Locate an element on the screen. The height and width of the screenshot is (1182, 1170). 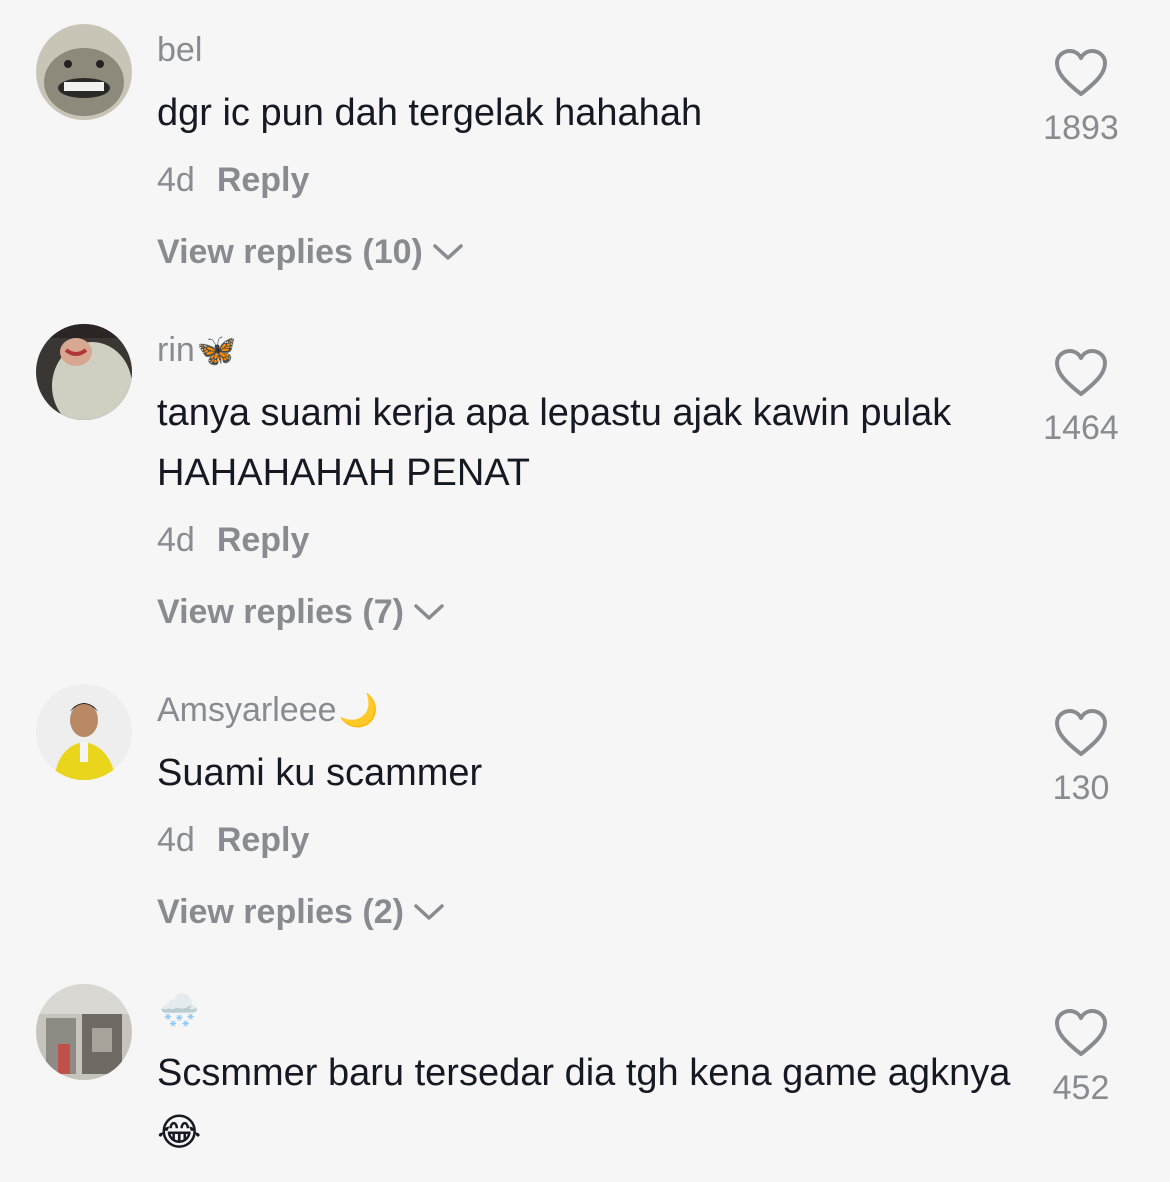
man-yellow-jacket-avatar-icon is located at coordinates (84, 732).